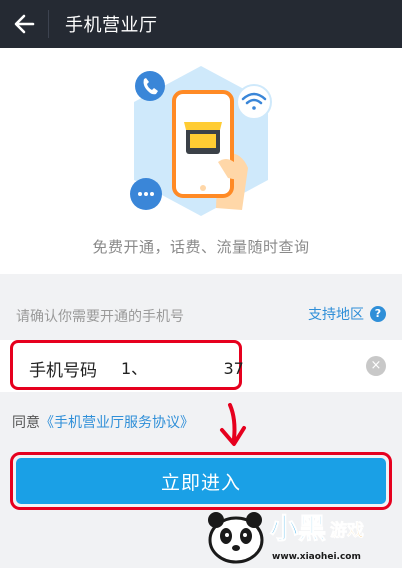  I want to click on watermark-brand-text: 小黑, so click(298, 528).